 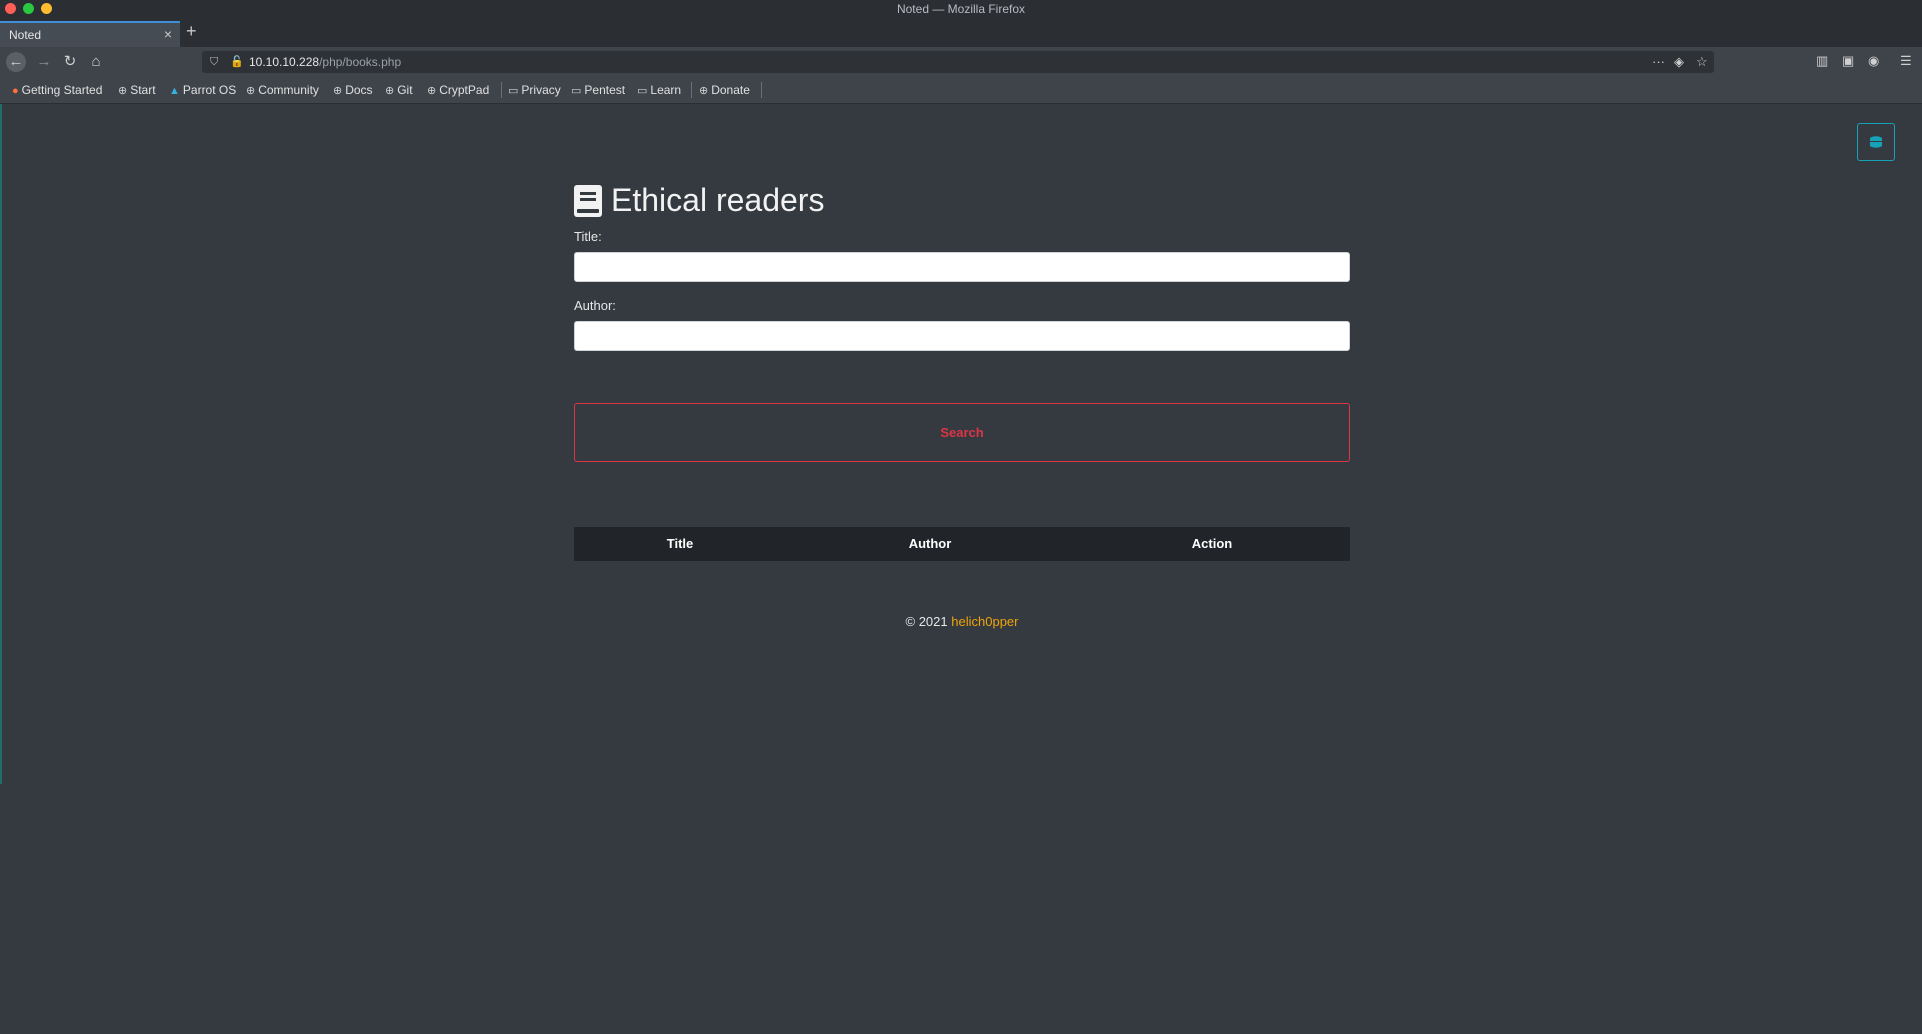 I want to click on library-icon: ▥, so click(x=1822, y=61).